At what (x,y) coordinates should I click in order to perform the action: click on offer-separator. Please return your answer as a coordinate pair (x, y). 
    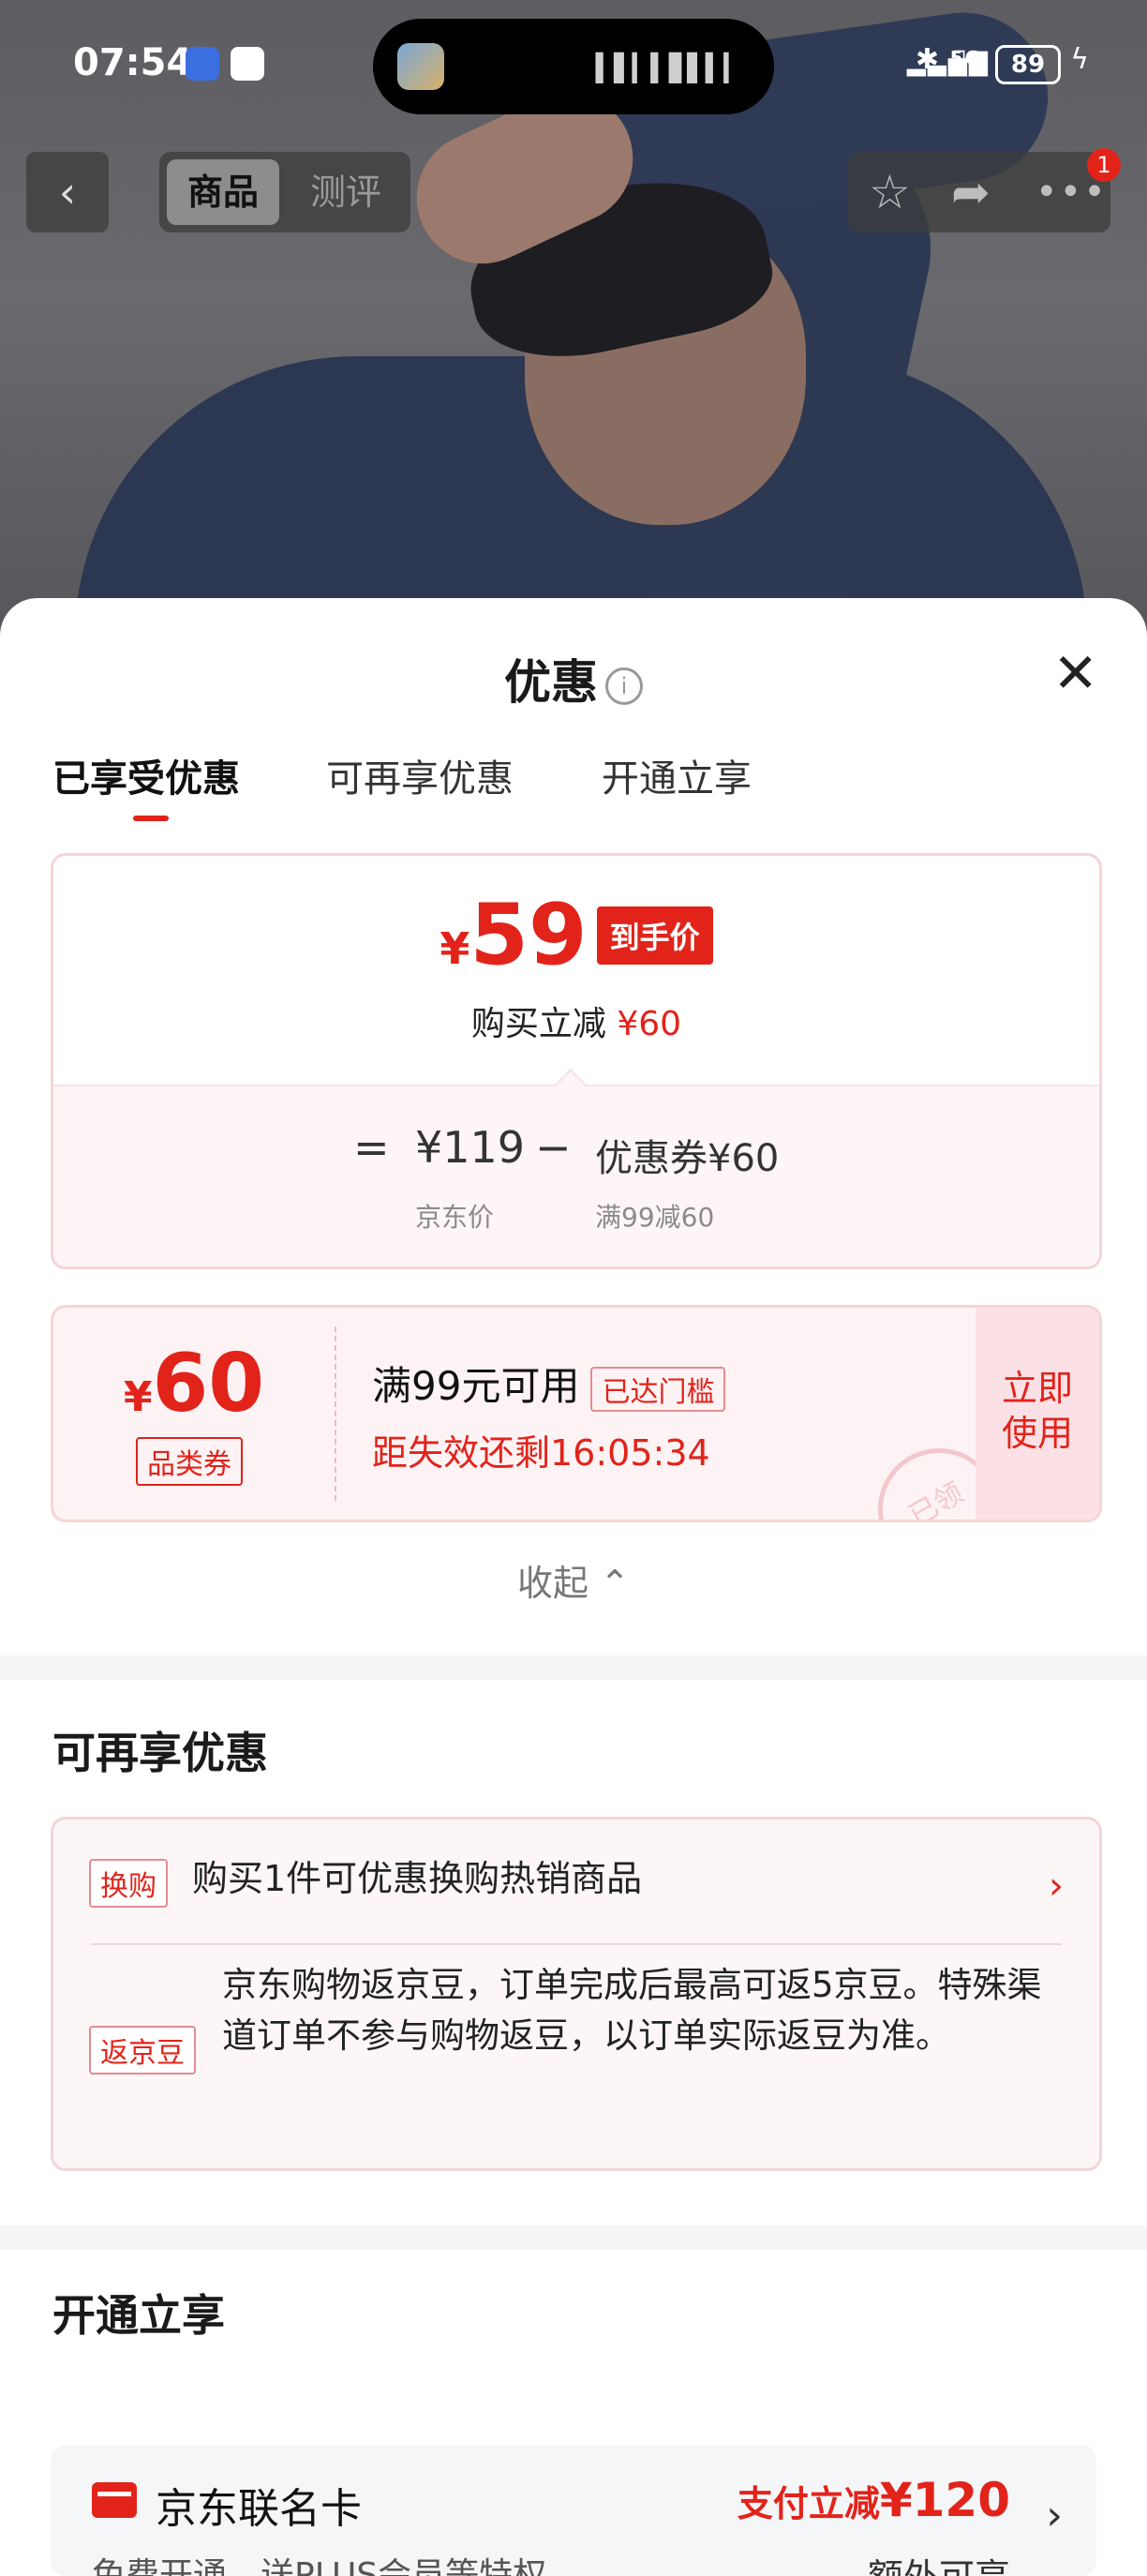
    Looking at the image, I should click on (576, 1944).